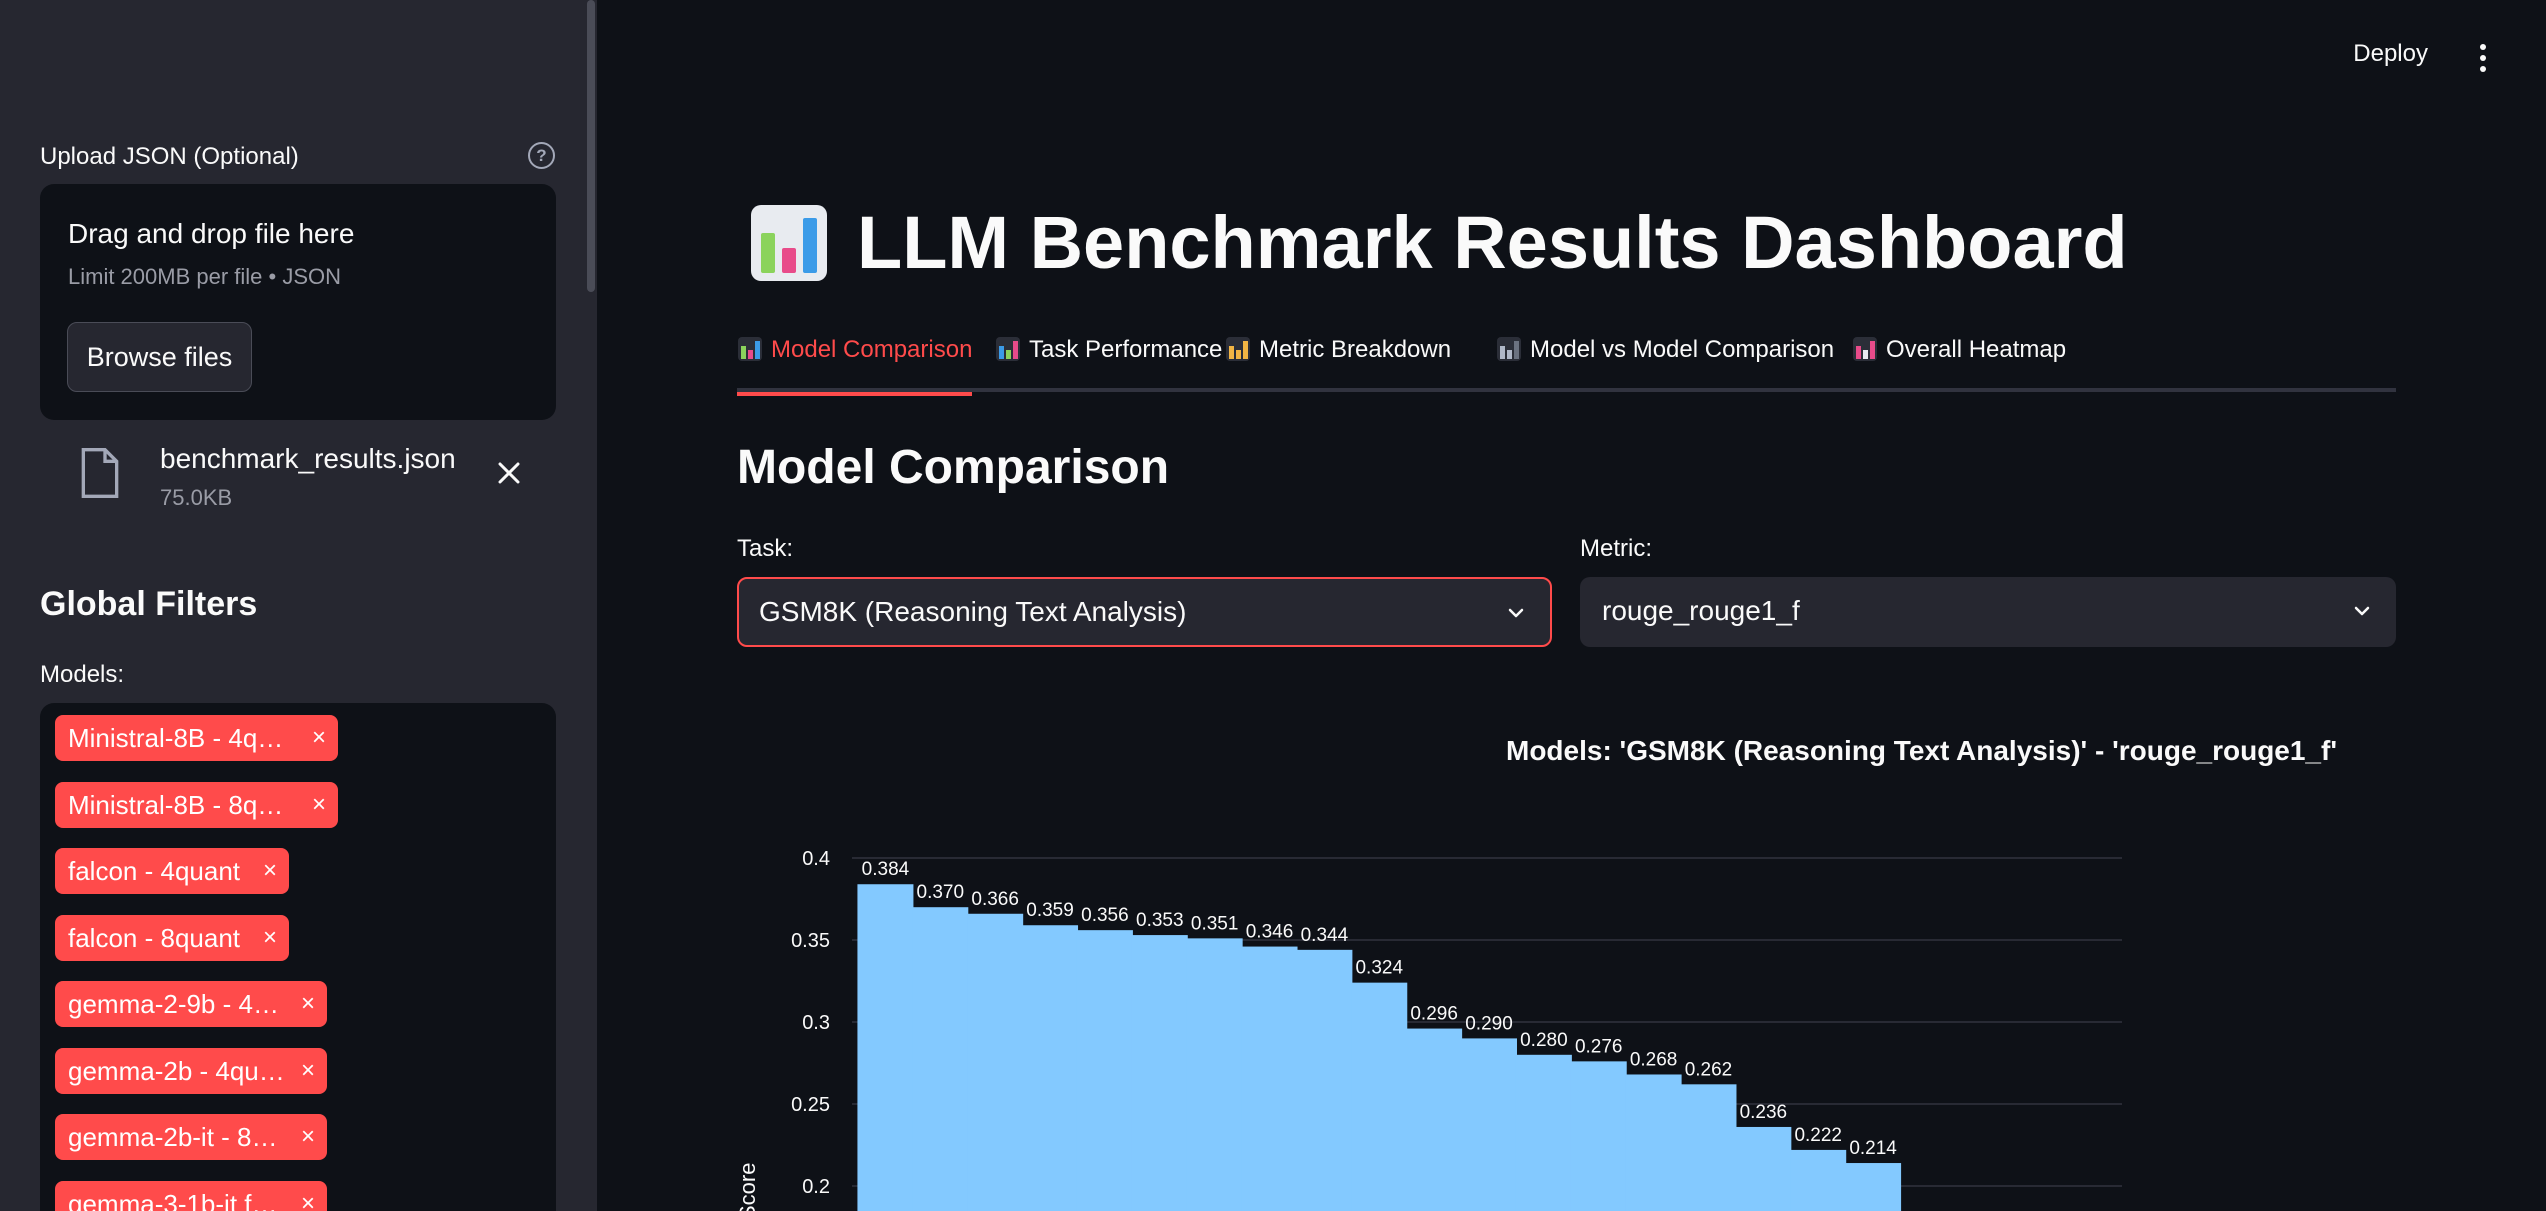  I want to click on bar-value-label: 0.276, so click(1599, 1046).